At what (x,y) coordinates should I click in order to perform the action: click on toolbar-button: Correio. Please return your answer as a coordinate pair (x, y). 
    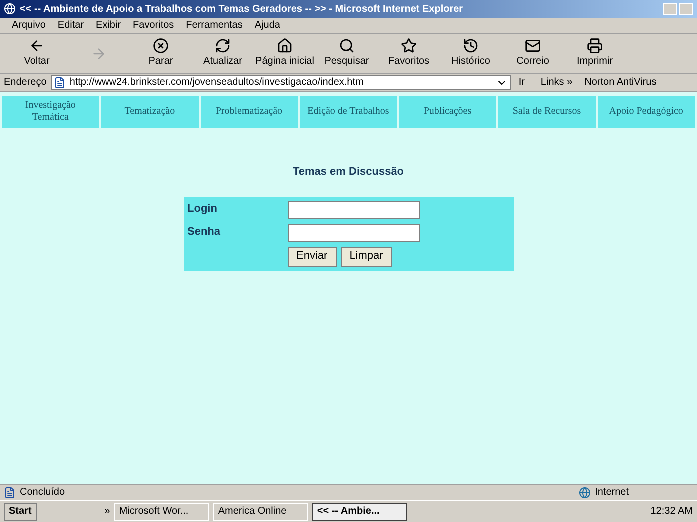
    Looking at the image, I should click on (533, 53).